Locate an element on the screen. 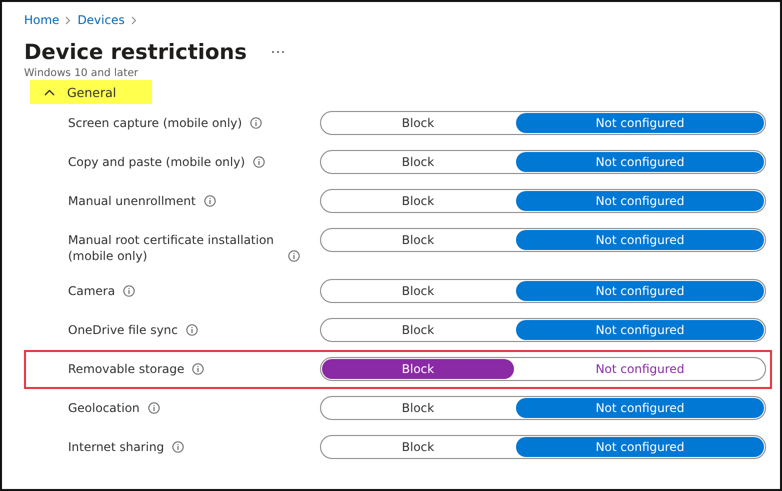  setting-label: OneDrive file sync is located at coordinates (123, 330).